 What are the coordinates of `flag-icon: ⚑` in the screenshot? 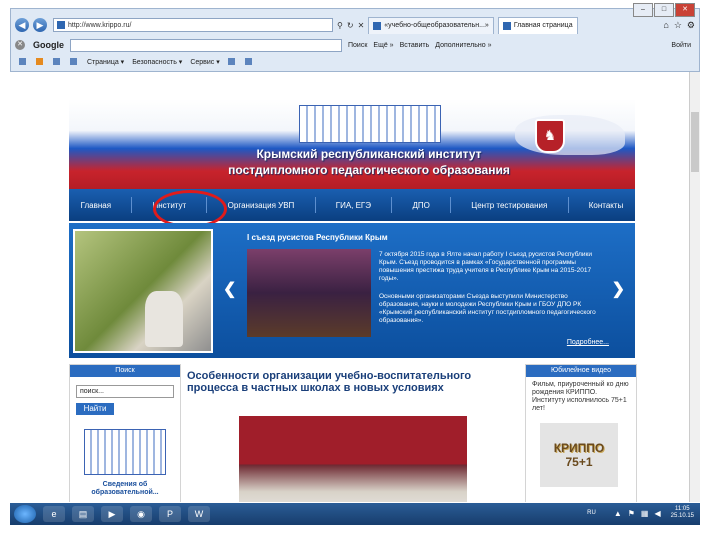 It's located at (631, 513).